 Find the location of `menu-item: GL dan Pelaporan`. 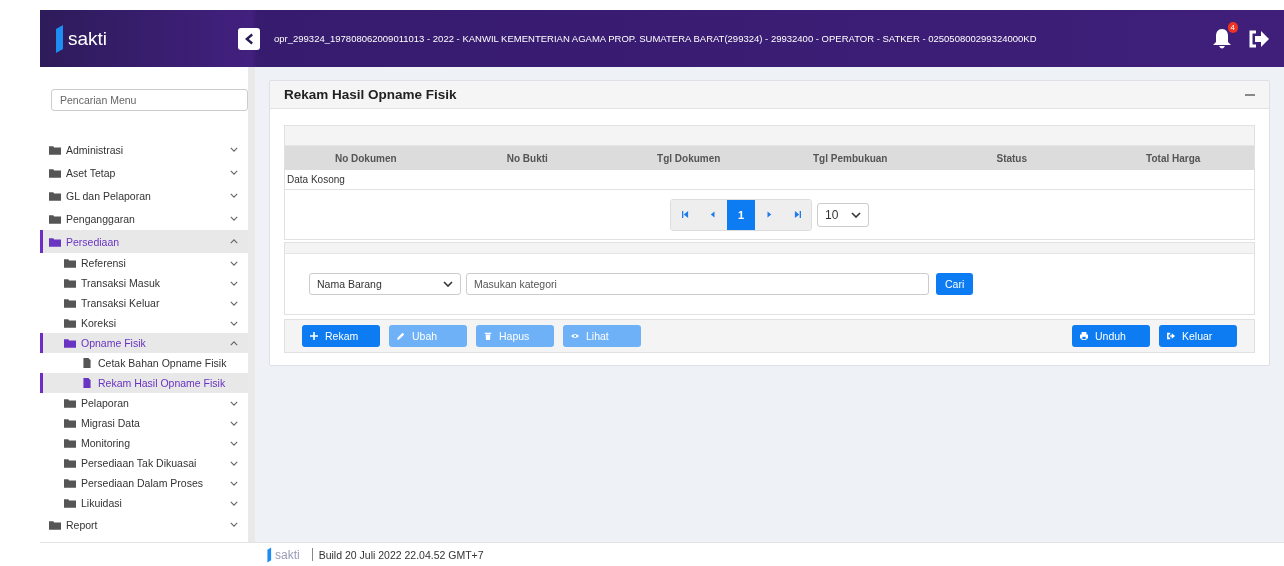

menu-item: GL dan Pelaporan is located at coordinates (144, 195).